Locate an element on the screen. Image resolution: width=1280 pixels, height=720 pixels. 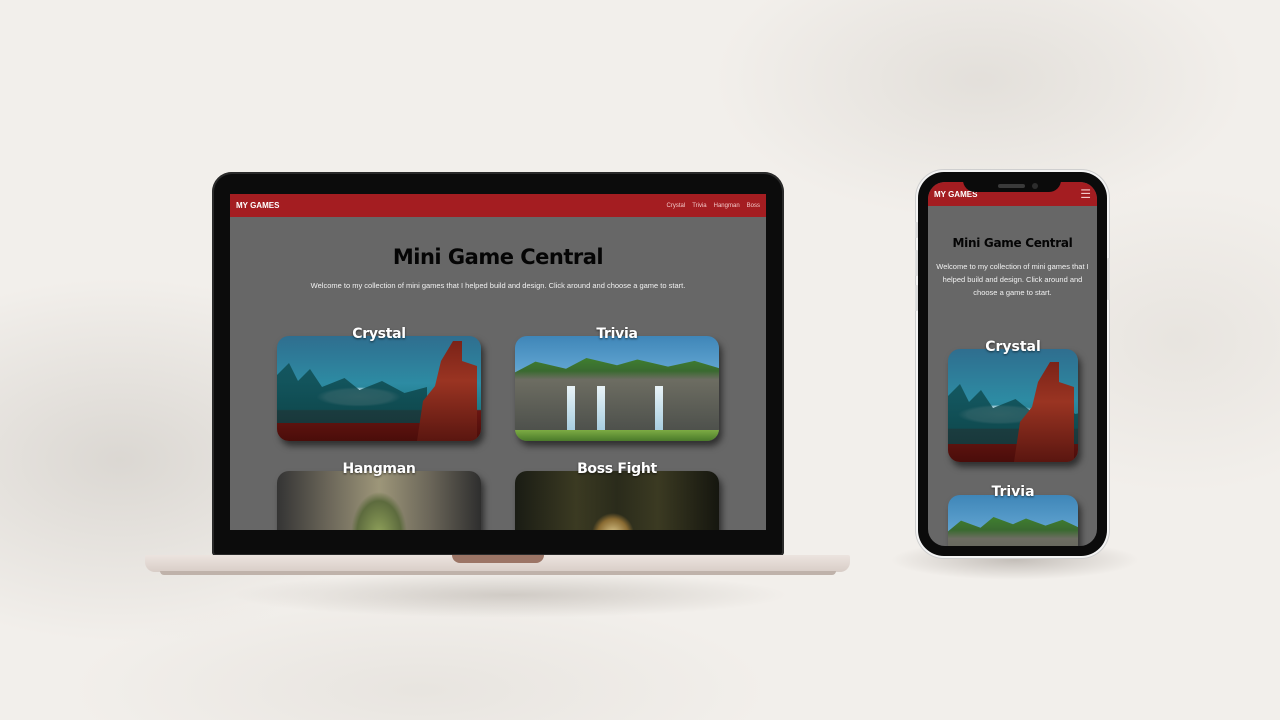
phone-notch is located at coordinates (1012, 182).